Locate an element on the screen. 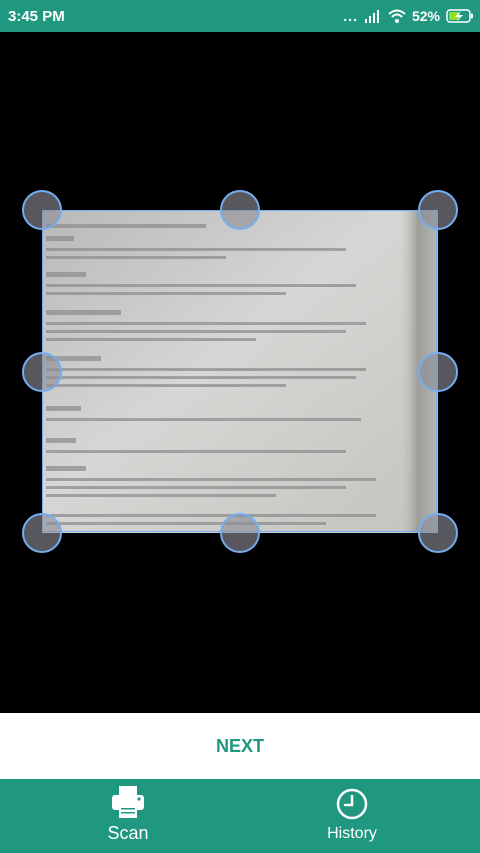 Image resolution: width=480 pixels, height=853 pixels. printer-icon is located at coordinates (128, 802).